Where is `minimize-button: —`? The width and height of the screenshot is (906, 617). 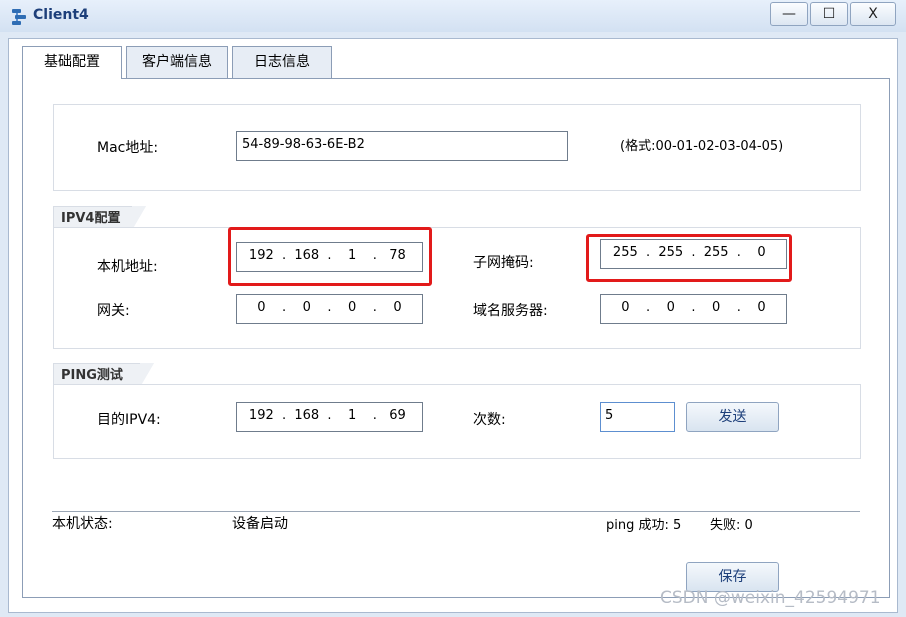 minimize-button: — is located at coordinates (789, 14).